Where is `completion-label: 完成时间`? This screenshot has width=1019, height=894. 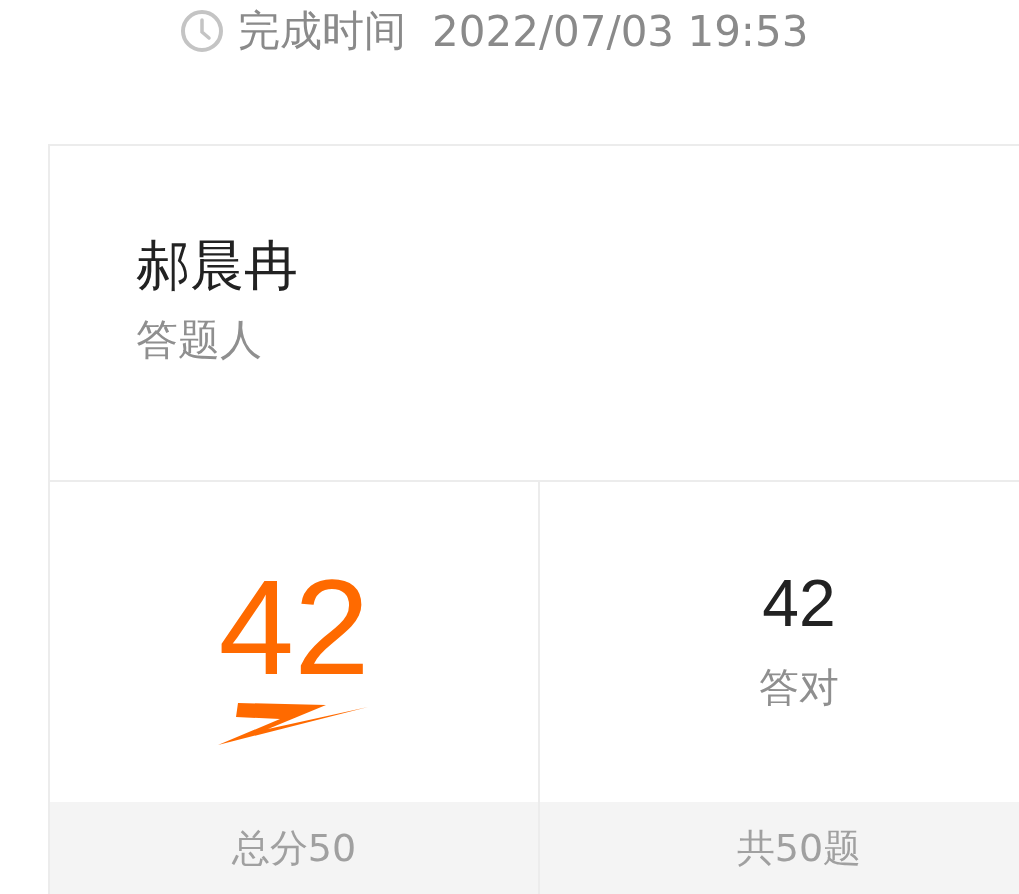
completion-label: 完成时间 is located at coordinates (322, 31).